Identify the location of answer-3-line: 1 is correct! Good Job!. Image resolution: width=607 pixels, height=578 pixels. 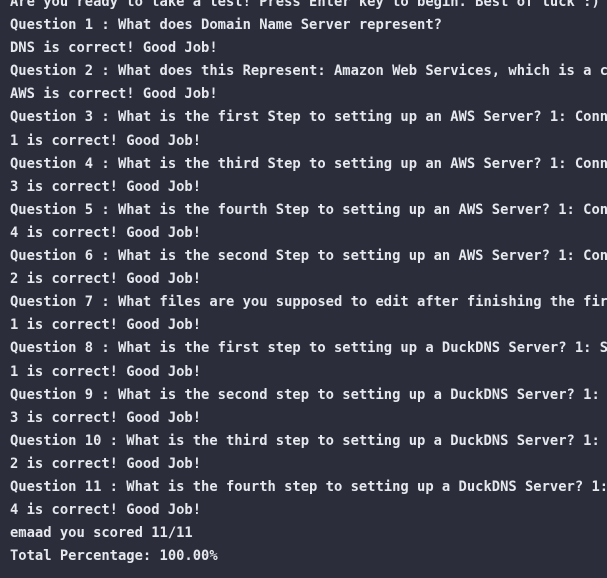
(106, 140).